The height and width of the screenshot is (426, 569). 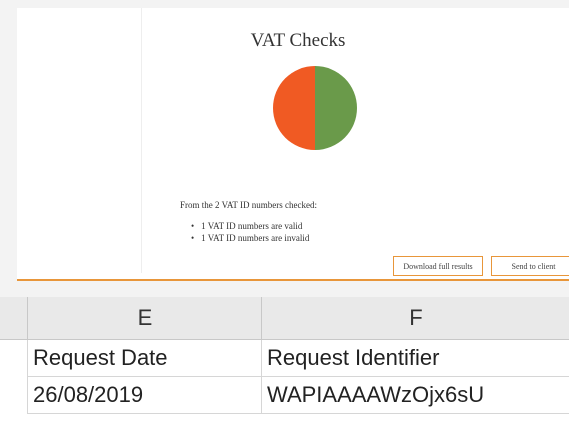 I want to click on send-to-client-button: Send to client, so click(x=530, y=266).